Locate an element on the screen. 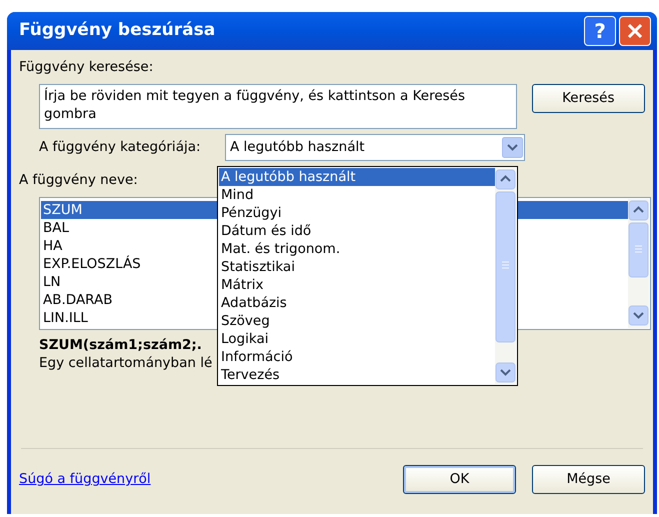 Image resolution: width=659 pixels, height=517 pixels. function-name-label: A függvény neve: is located at coordinates (78, 180).